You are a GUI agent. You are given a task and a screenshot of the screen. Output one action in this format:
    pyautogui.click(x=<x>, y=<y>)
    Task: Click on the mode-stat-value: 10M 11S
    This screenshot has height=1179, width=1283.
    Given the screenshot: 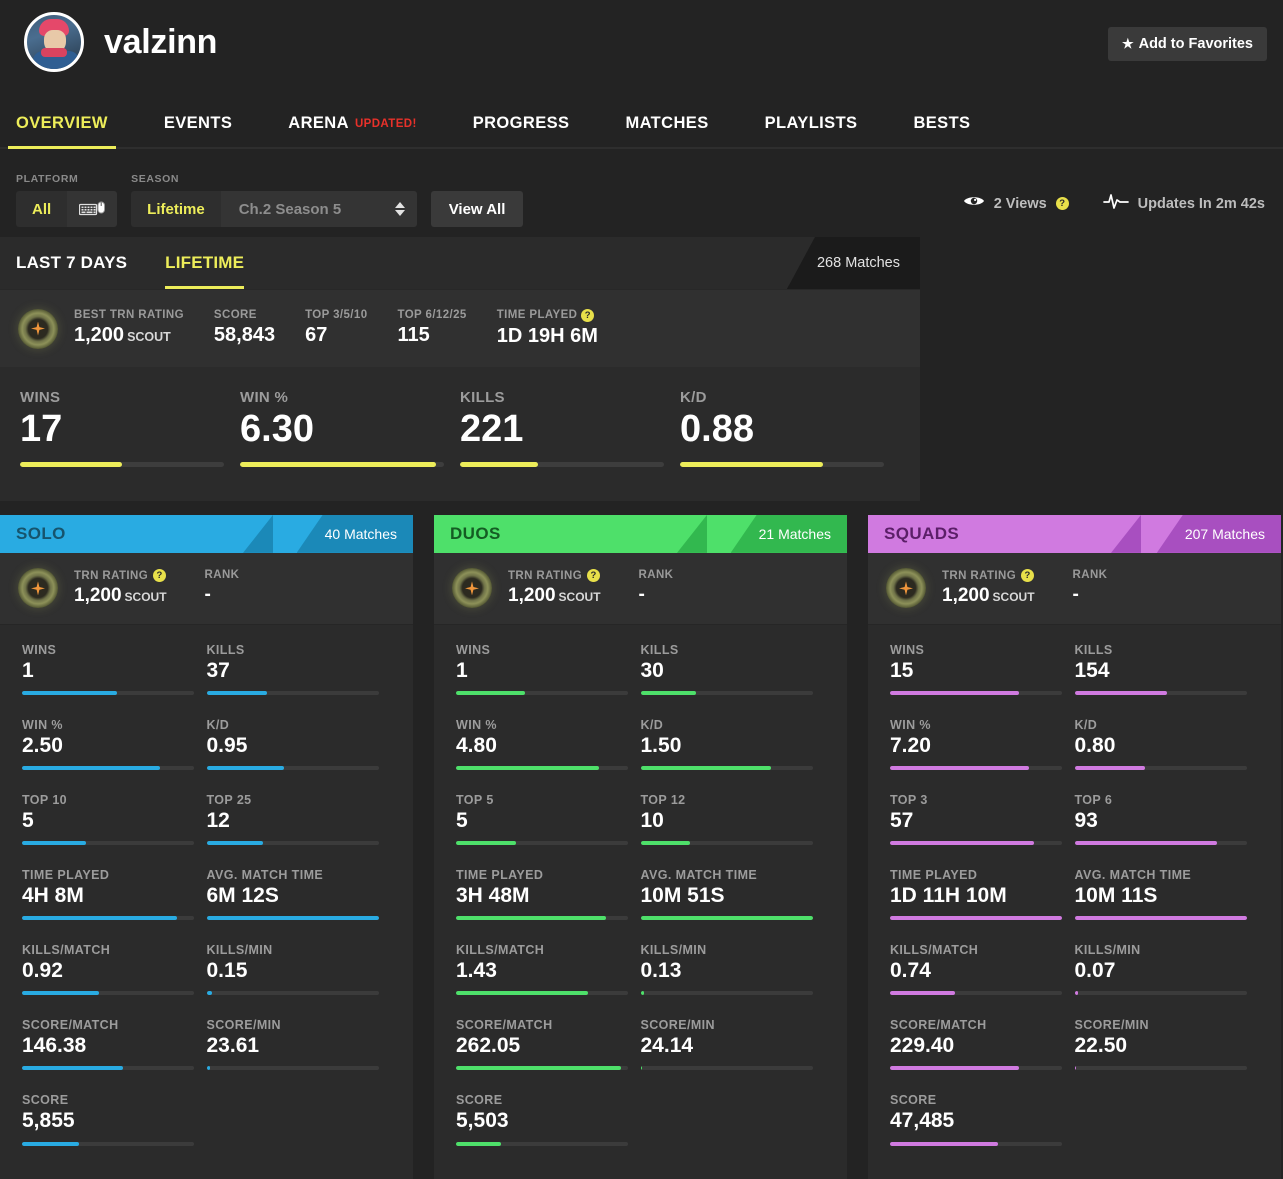 What is the action you would take?
    pyautogui.click(x=1116, y=896)
    